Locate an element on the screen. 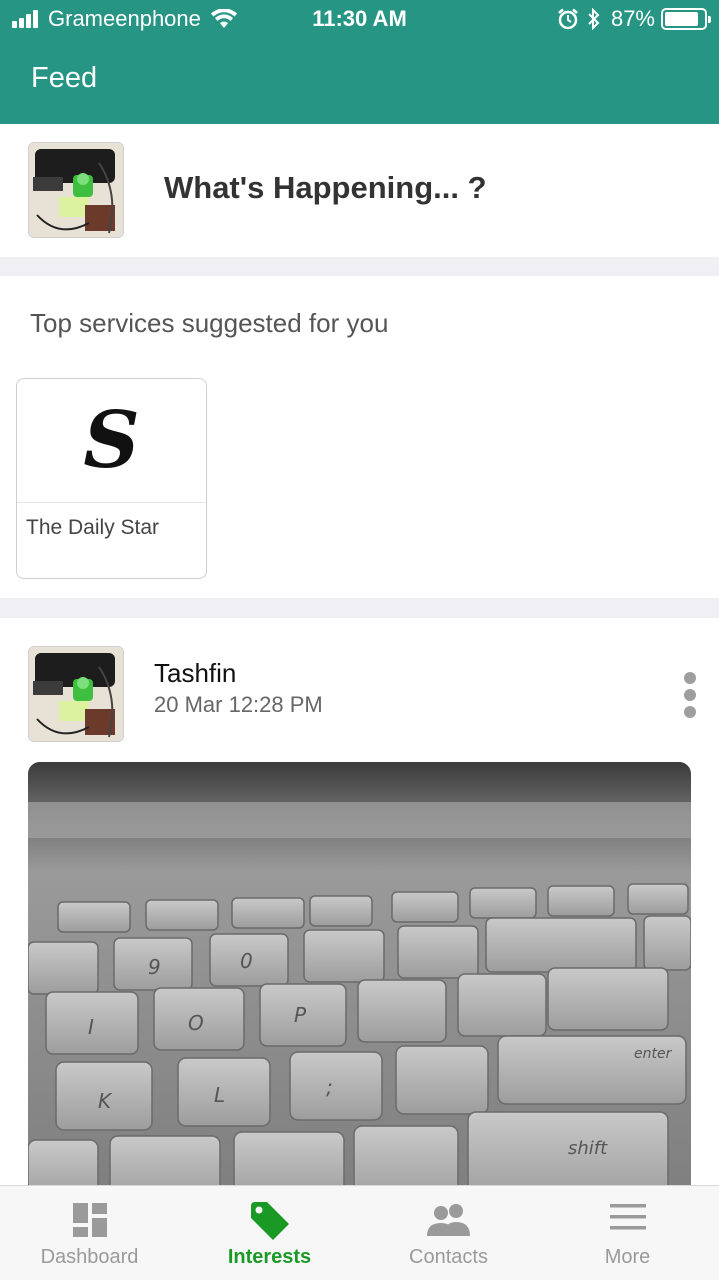  tab-label: Contacts is located at coordinates (448, 1257).